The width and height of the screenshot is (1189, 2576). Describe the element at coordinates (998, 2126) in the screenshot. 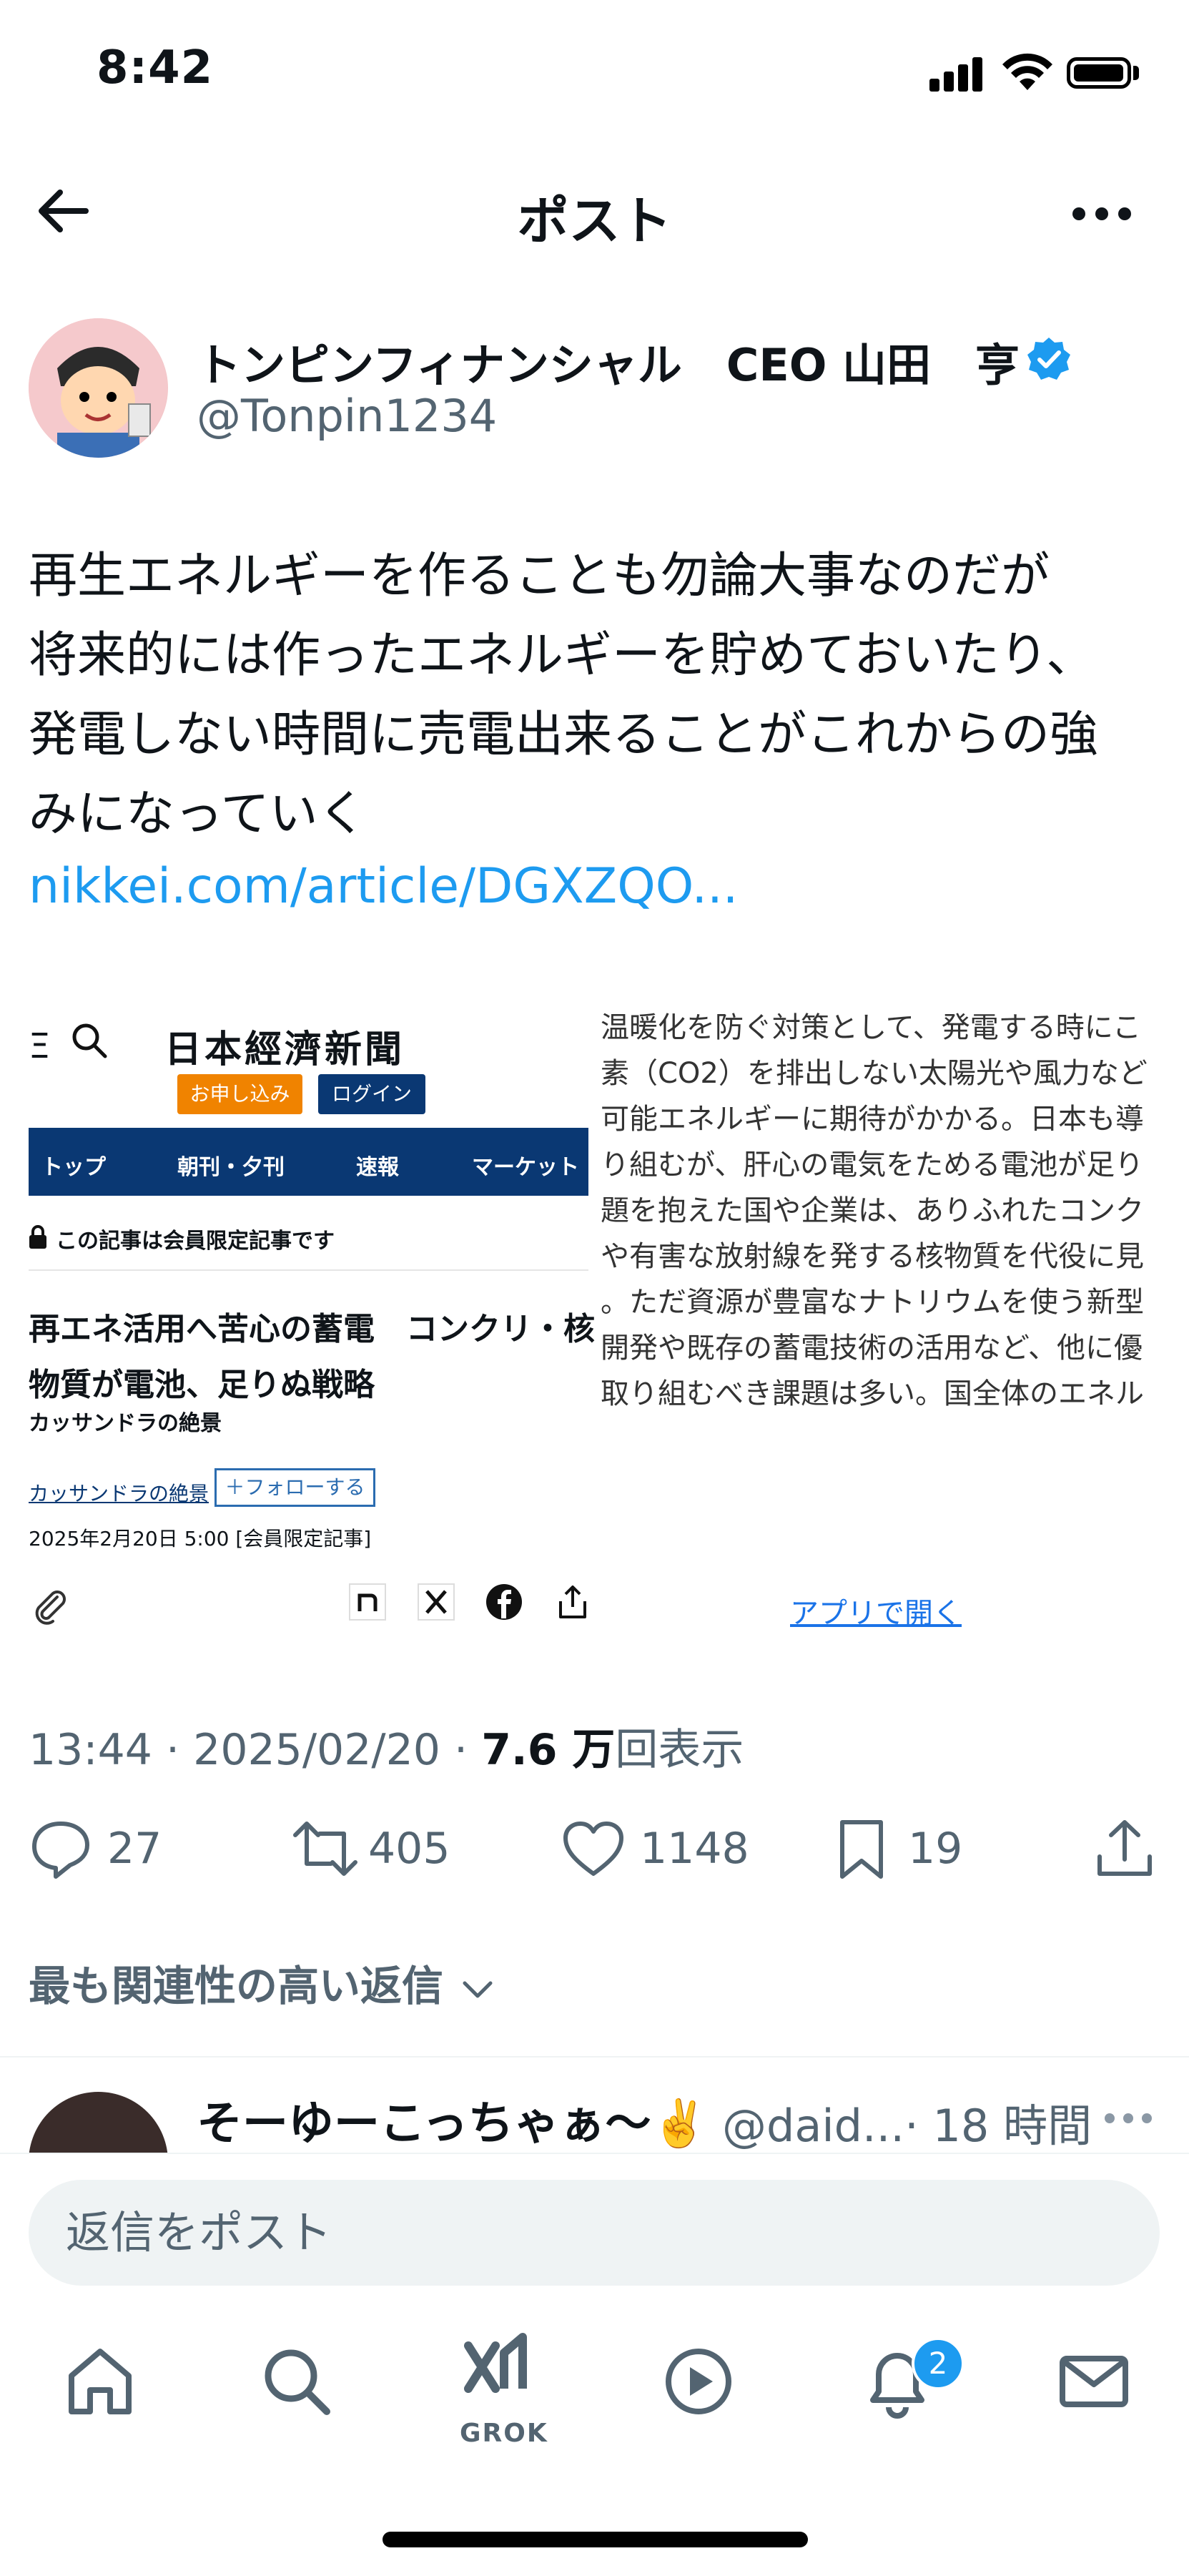

I see `reply-time: · 18 時間` at that location.